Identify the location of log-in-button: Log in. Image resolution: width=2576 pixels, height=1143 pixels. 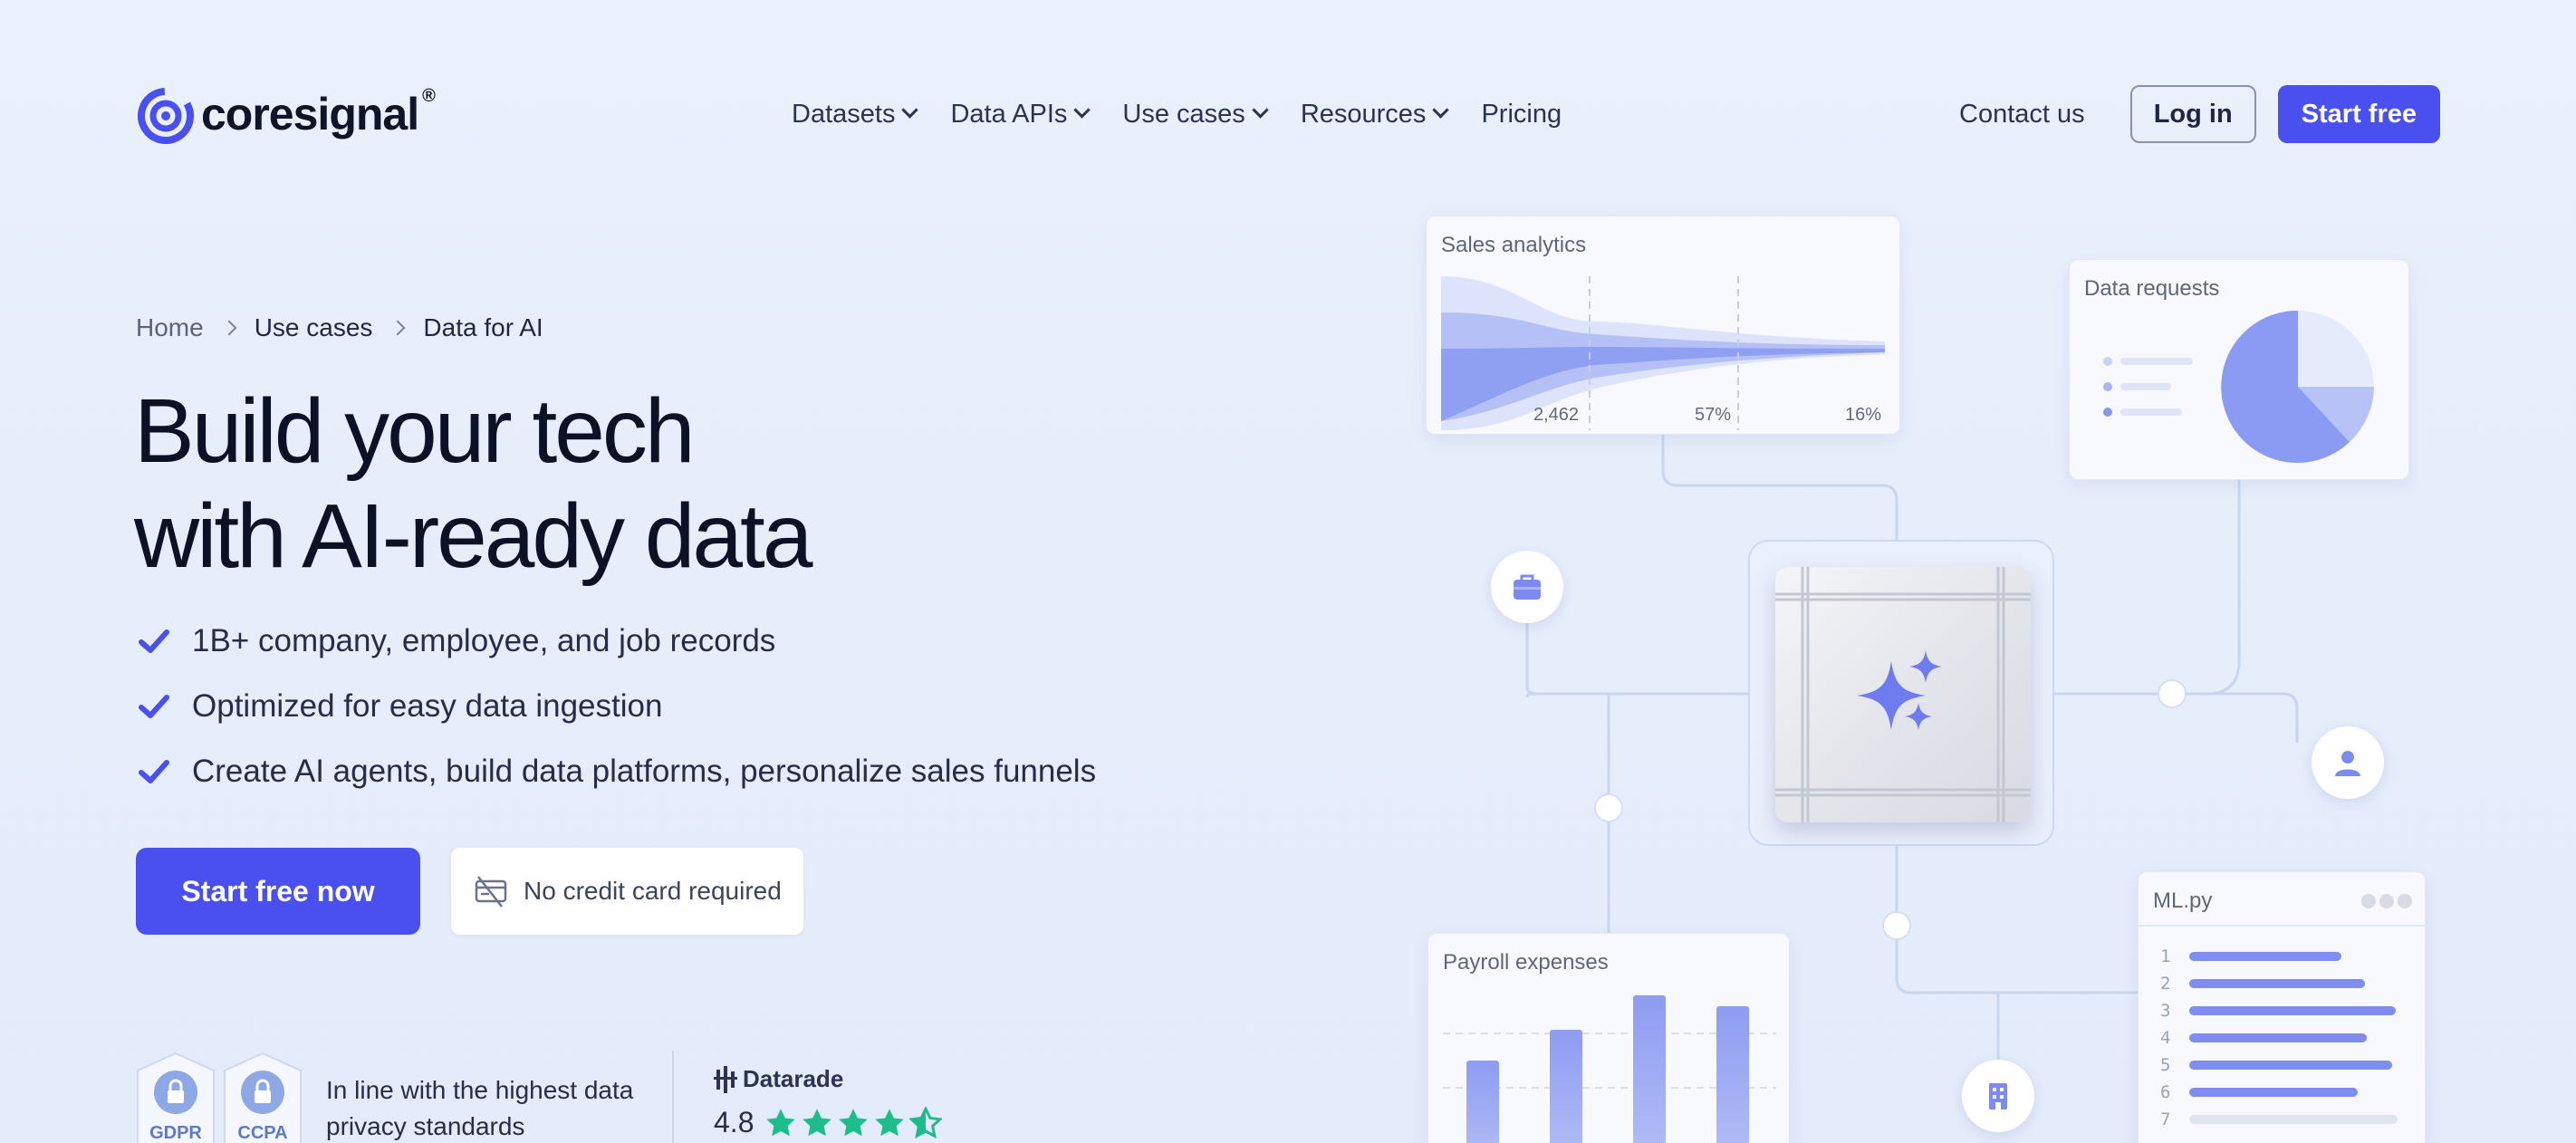
(2192, 114).